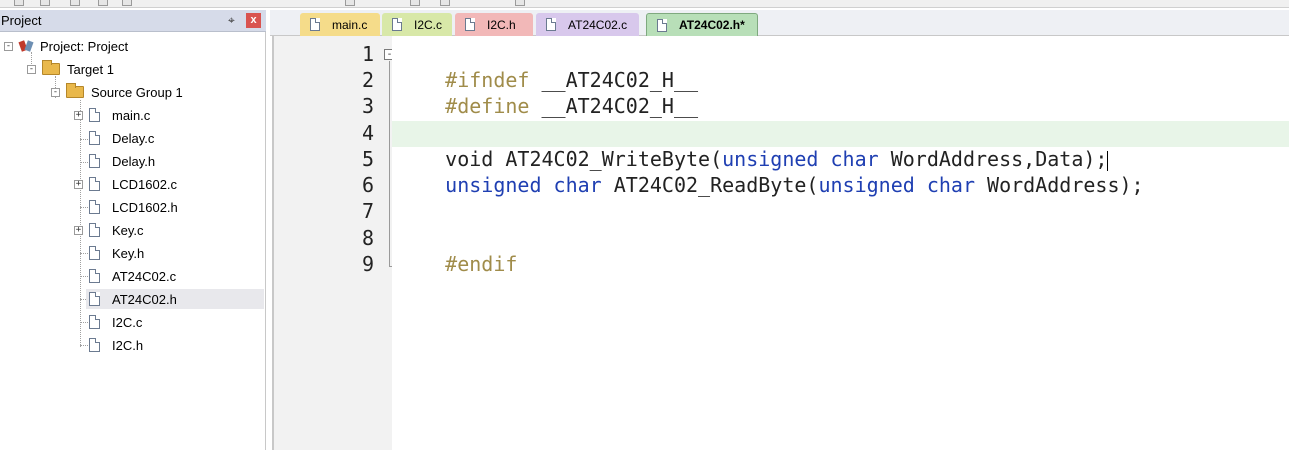  Describe the element at coordinates (90, 69) in the screenshot. I see `tree-item-label: Target 1` at that location.